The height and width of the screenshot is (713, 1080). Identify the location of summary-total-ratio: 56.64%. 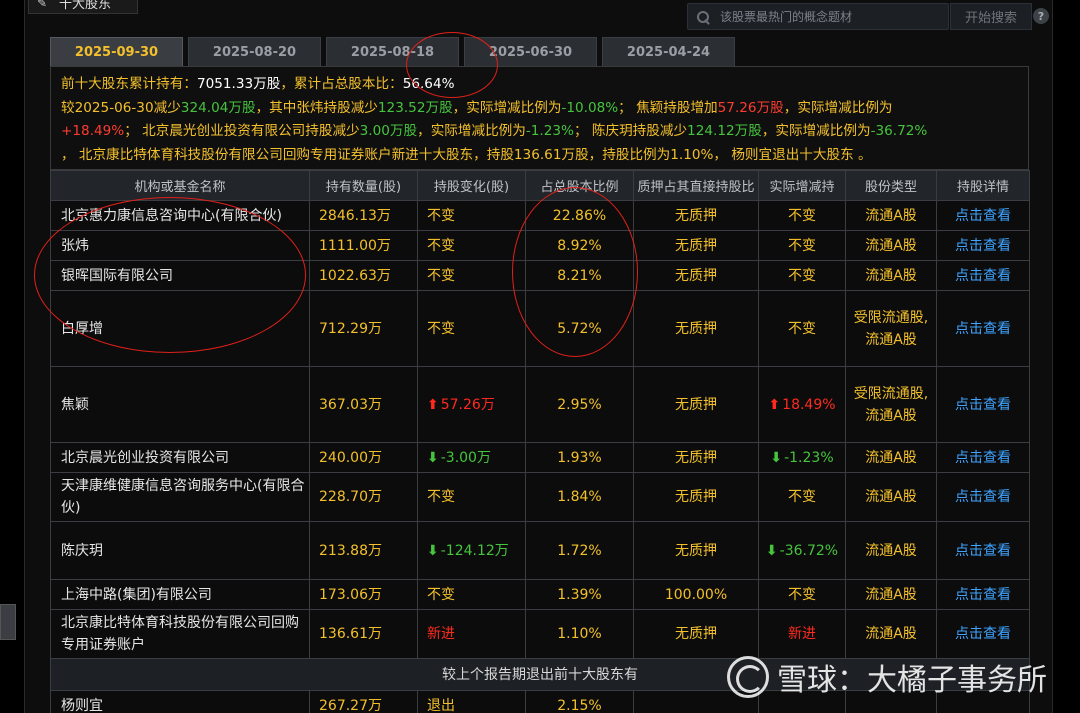
(428, 84).